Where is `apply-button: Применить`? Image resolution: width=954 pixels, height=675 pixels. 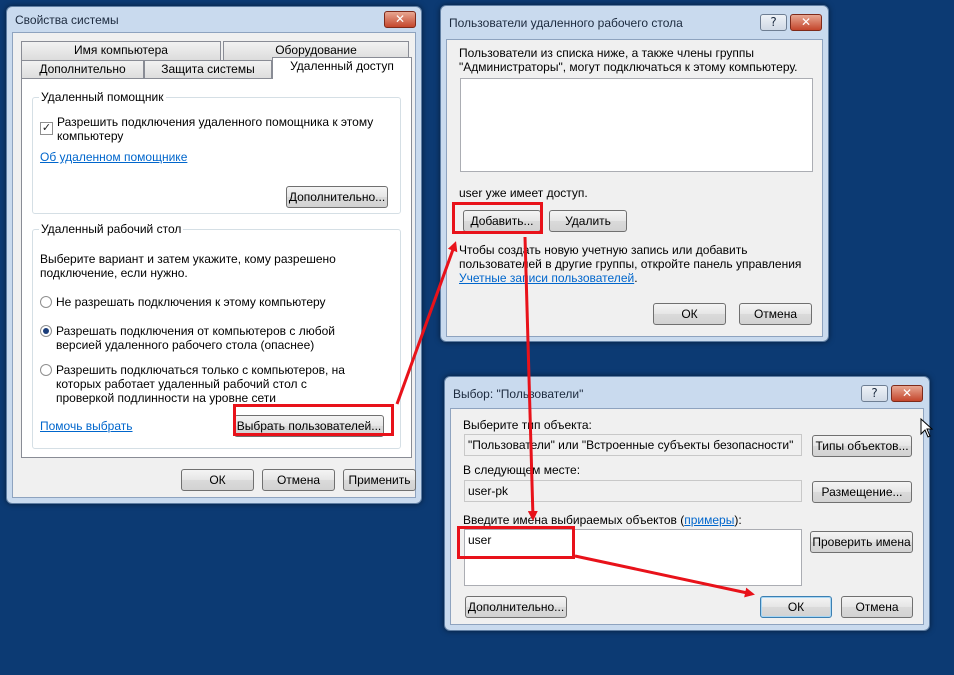 apply-button: Применить is located at coordinates (379, 480).